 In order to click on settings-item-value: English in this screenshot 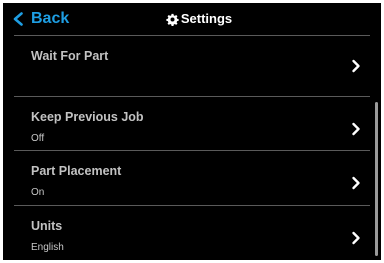, I will do `click(47, 247)`.